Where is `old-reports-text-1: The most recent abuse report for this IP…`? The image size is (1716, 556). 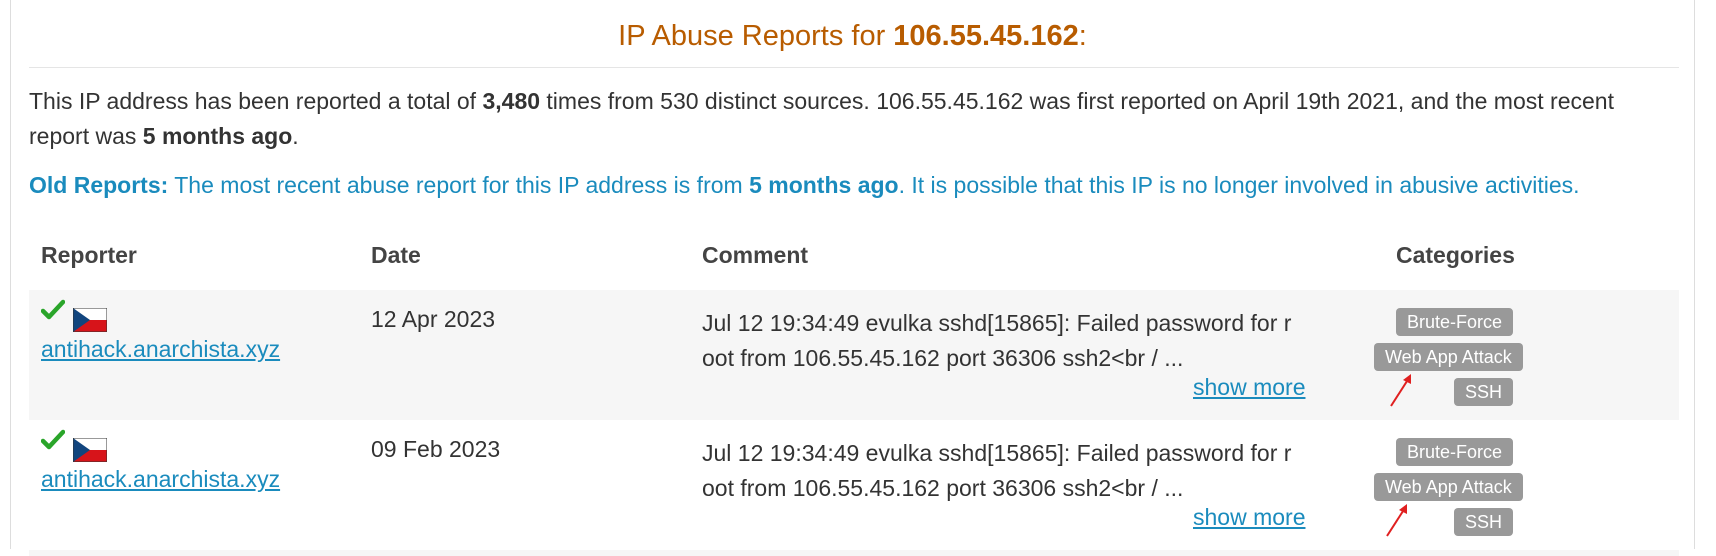 old-reports-text-1: The most recent abuse report for this IP… is located at coordinates (459, 185).